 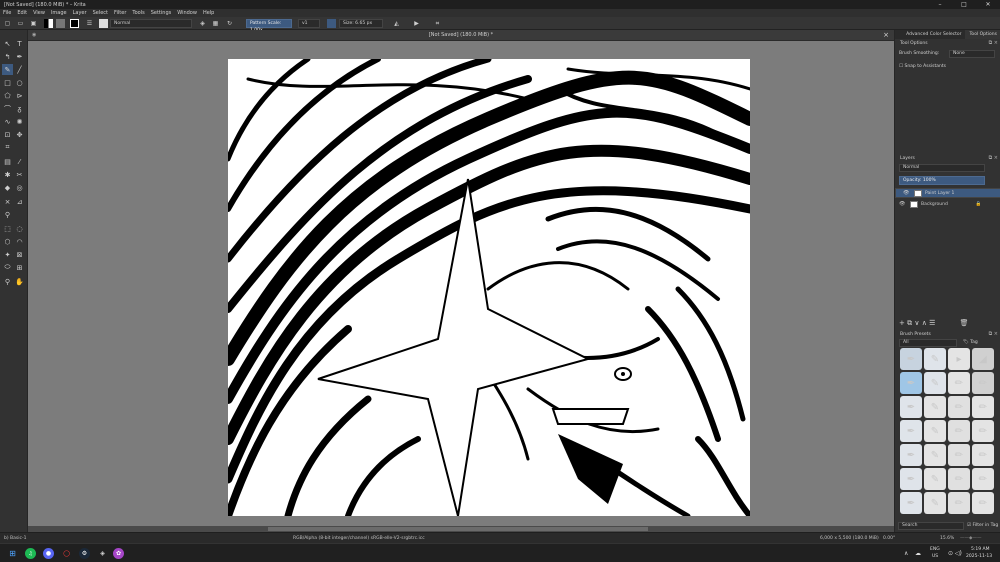 I want to click on preset-pencil: ✏, so click(x=959, y=383).